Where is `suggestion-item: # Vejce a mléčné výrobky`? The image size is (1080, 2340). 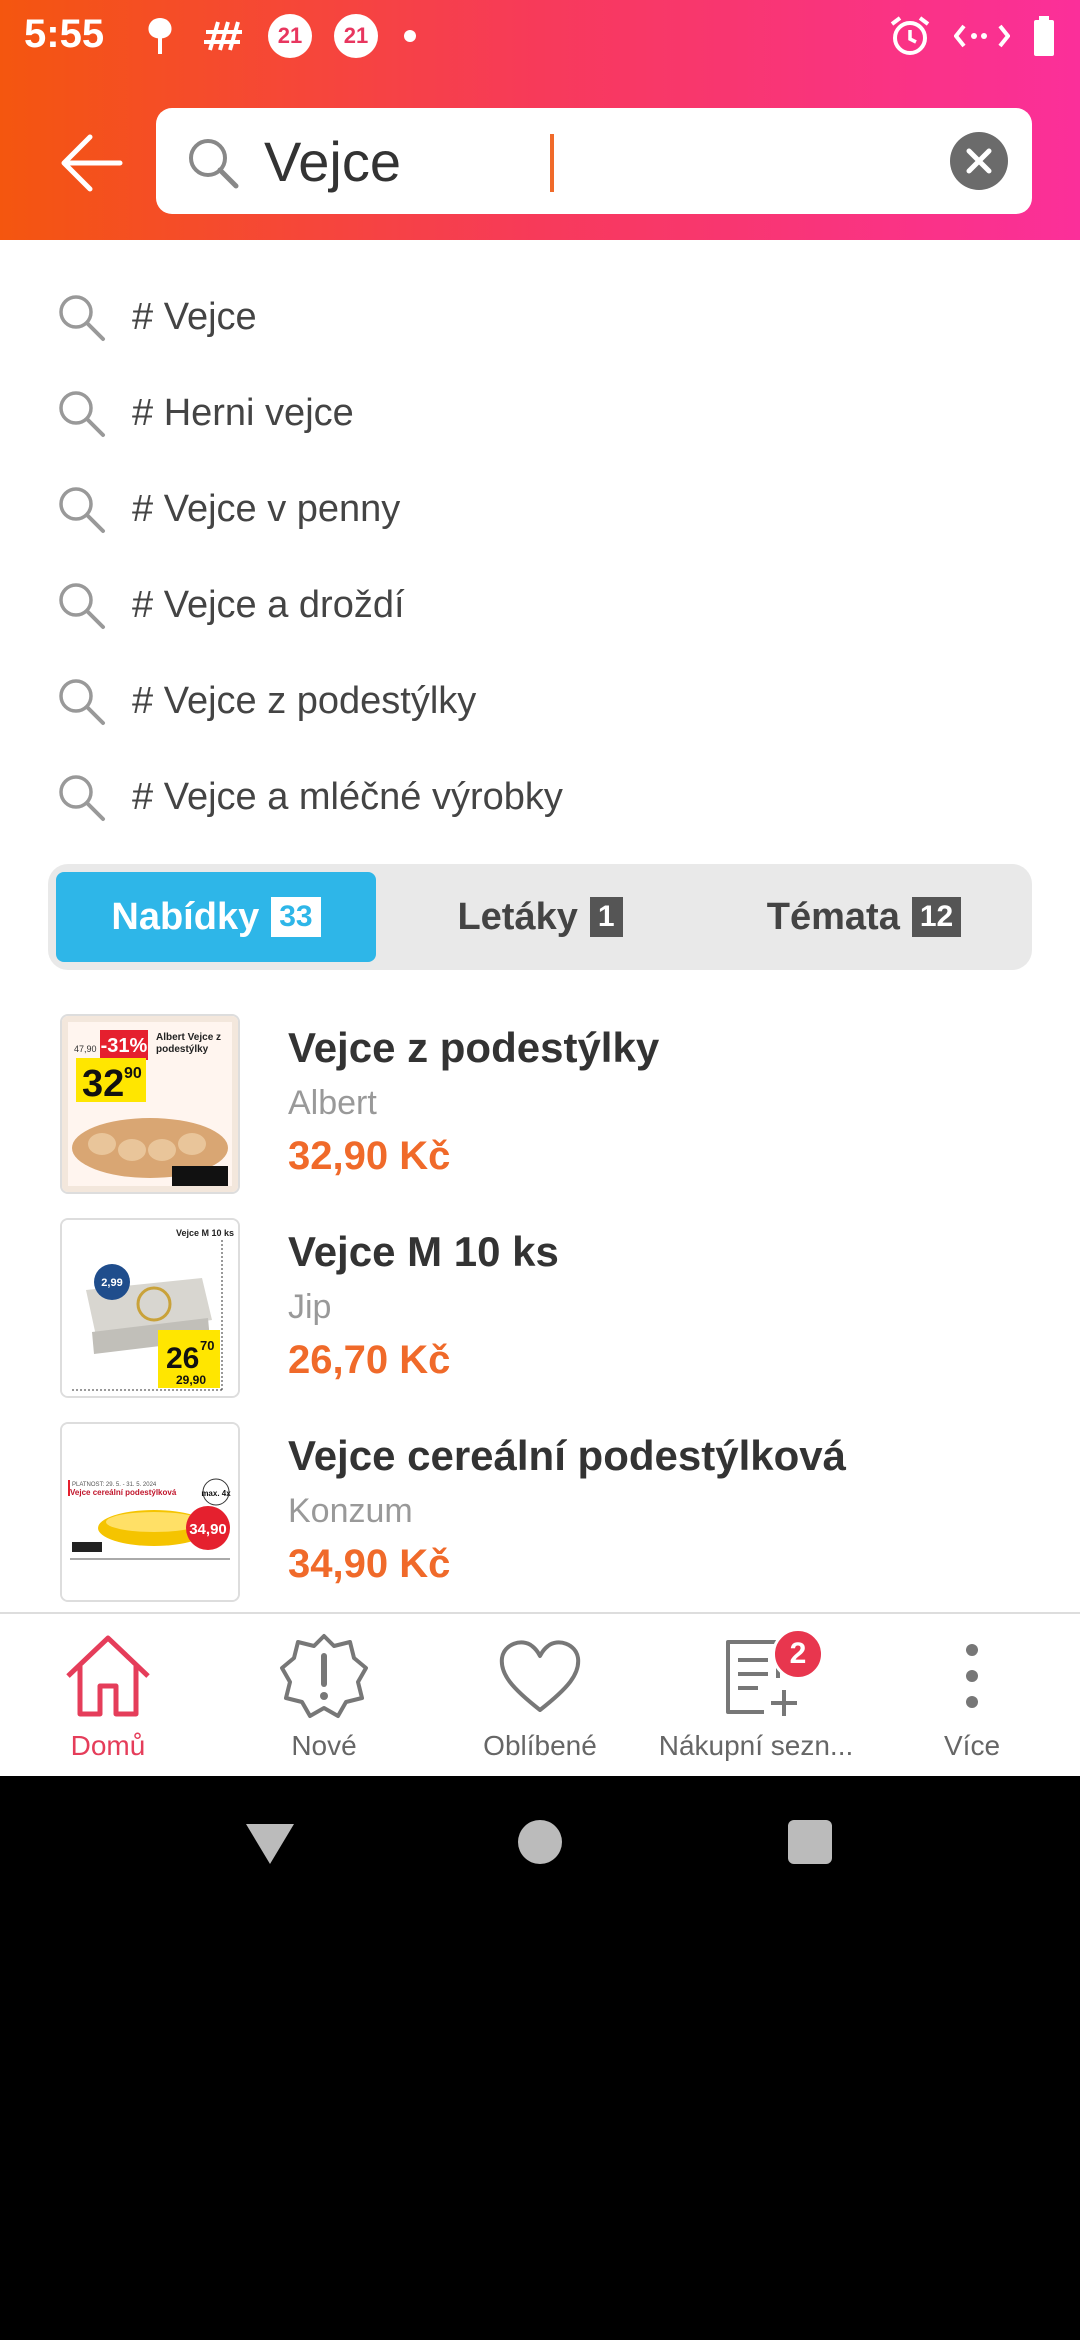 suggestion-item: # Vejce a mléčné výrobky is located at coordinates (540, 798).